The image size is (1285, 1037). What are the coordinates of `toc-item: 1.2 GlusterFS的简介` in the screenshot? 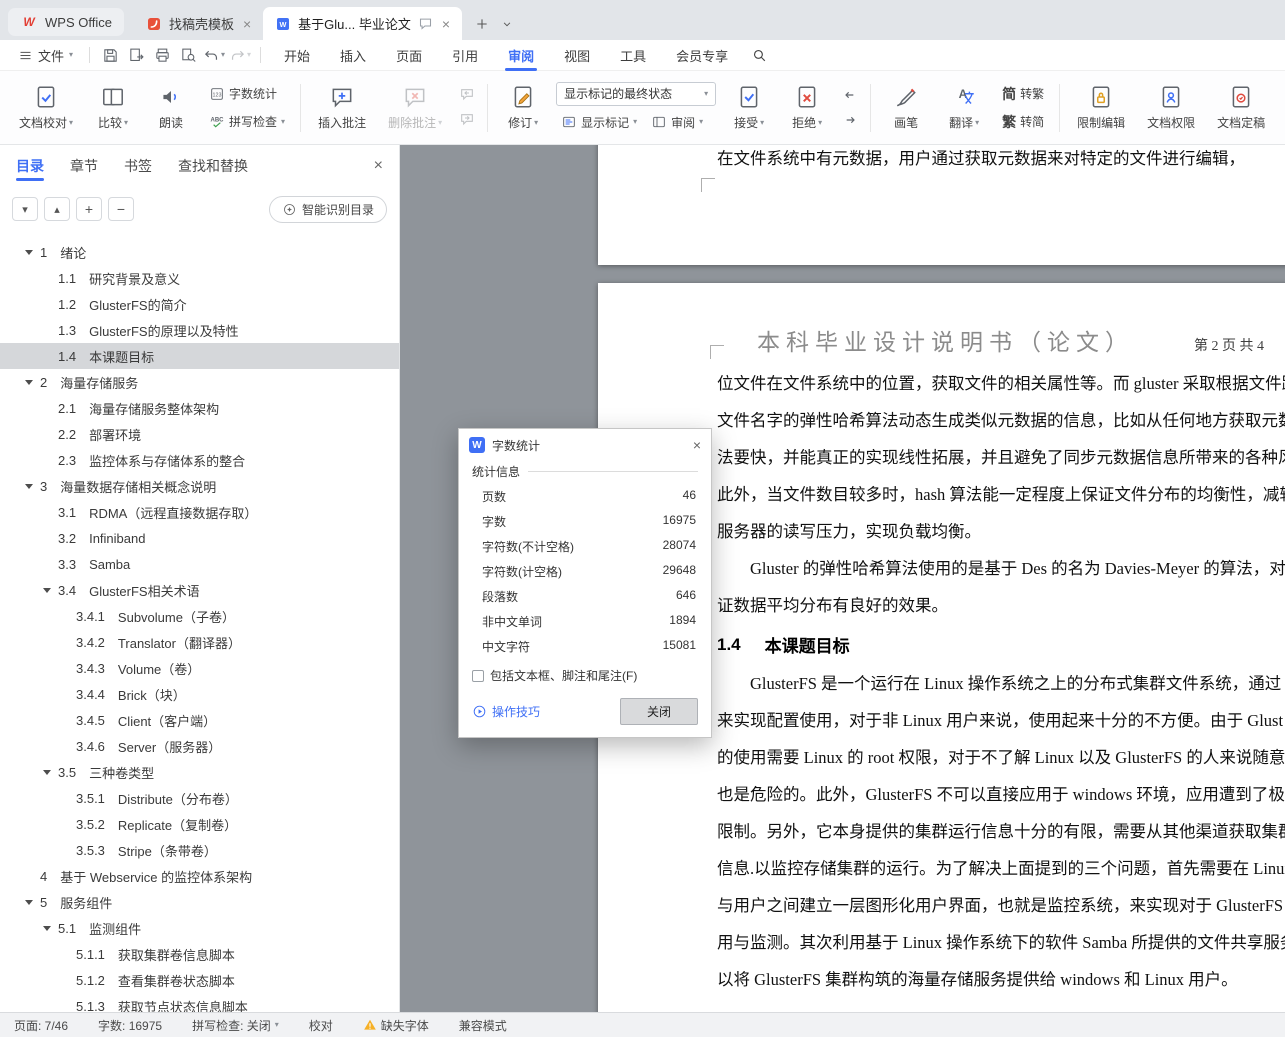 It's located at (199, 304).